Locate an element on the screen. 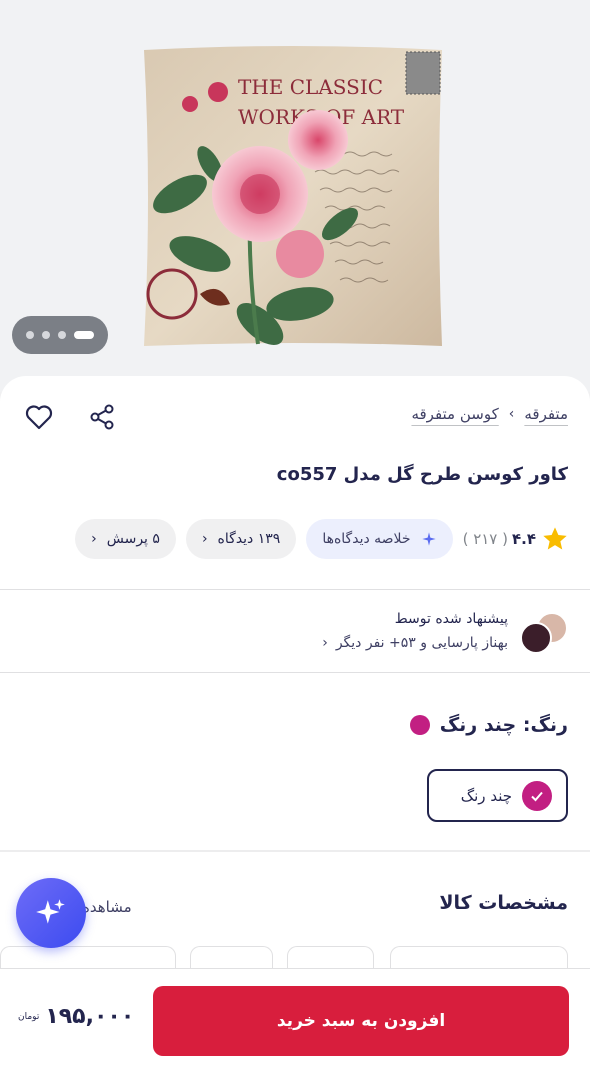 The width and height of the screenshot is (590, 1088). rating-count: ( ۲۱۷ ) is located at coordinates (485, 539).